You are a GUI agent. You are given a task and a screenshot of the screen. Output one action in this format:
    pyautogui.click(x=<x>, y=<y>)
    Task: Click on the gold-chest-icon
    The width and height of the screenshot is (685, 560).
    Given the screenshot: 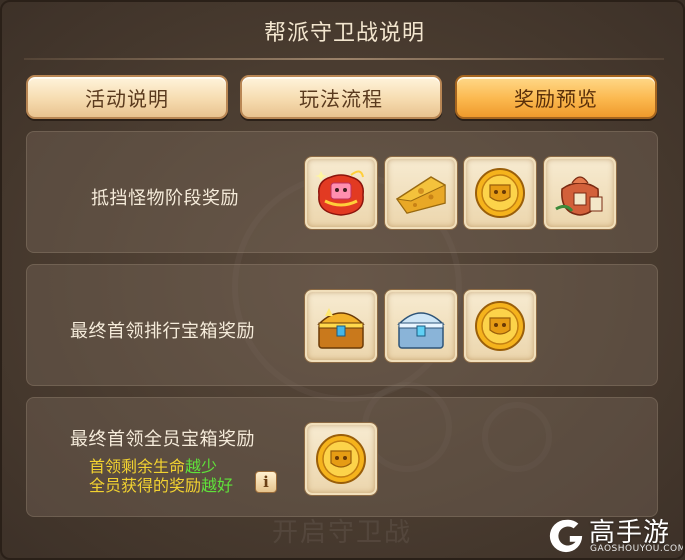 What is the action you would take?
    pyautogui.click(x=341, y=328)
    